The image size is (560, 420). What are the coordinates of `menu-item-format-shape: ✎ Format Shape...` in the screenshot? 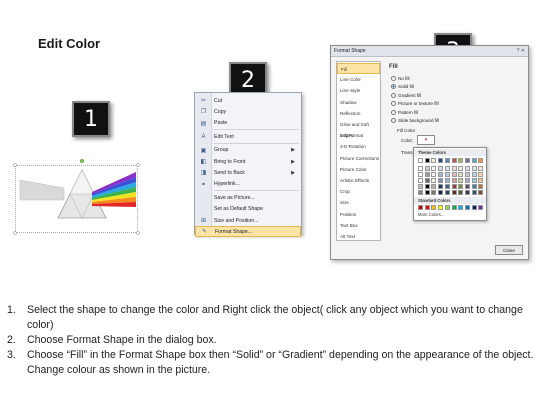 It's located at (248, 232).